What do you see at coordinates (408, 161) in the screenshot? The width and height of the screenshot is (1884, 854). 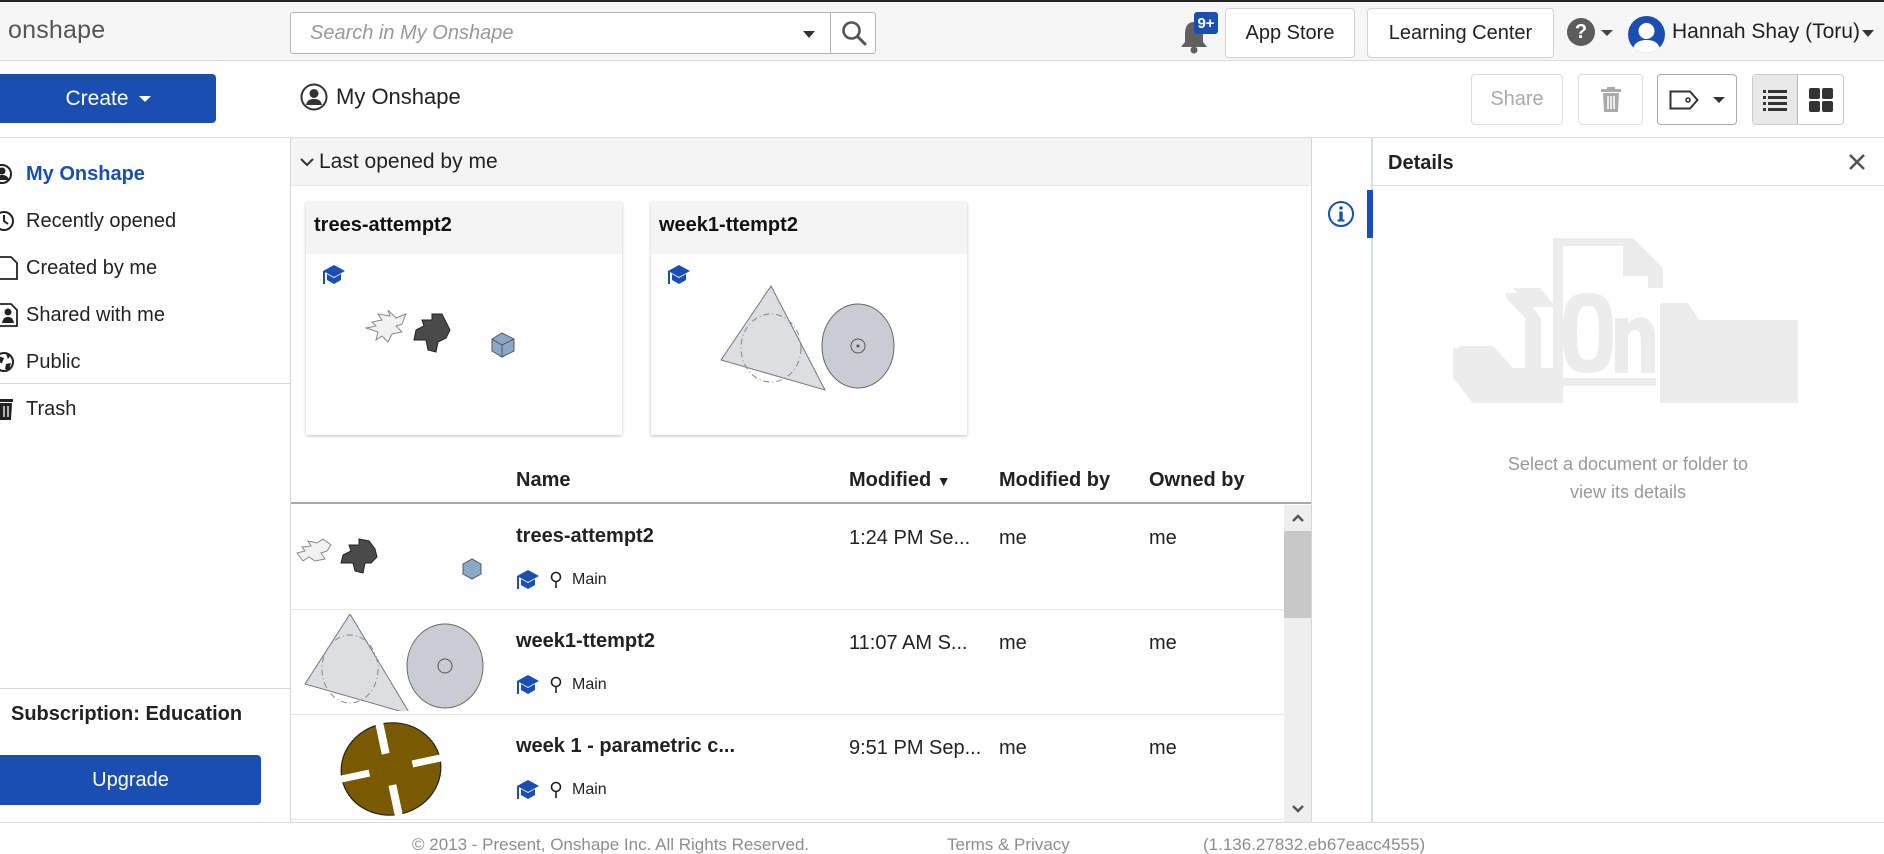 I see `section-title: Last opened by me` at bounding box center [408, 161].